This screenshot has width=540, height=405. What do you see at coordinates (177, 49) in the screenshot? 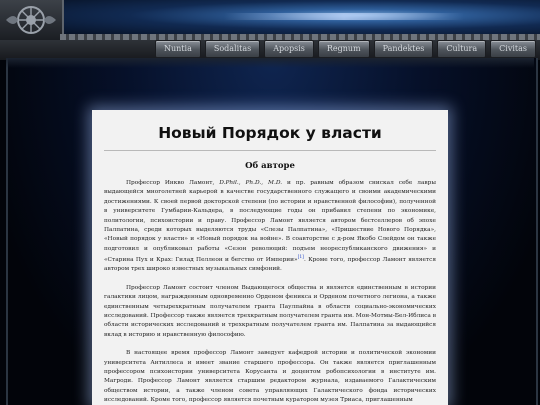
I see `nav-nuntia-button: Nuntia` at bounding box center [177, 49].